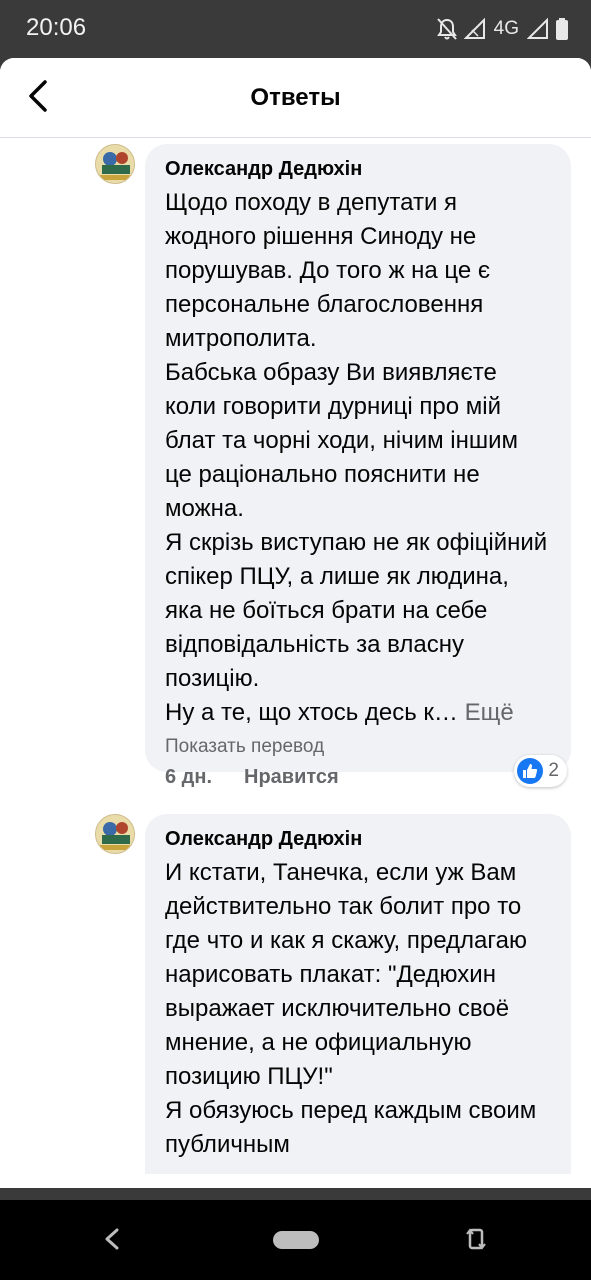 The height and width of the screenshot is (1280, 591). What do you see at coordinates (447, 29) in the screenshot?
I see `bell-off-icon` at bounding box center [447, 29].